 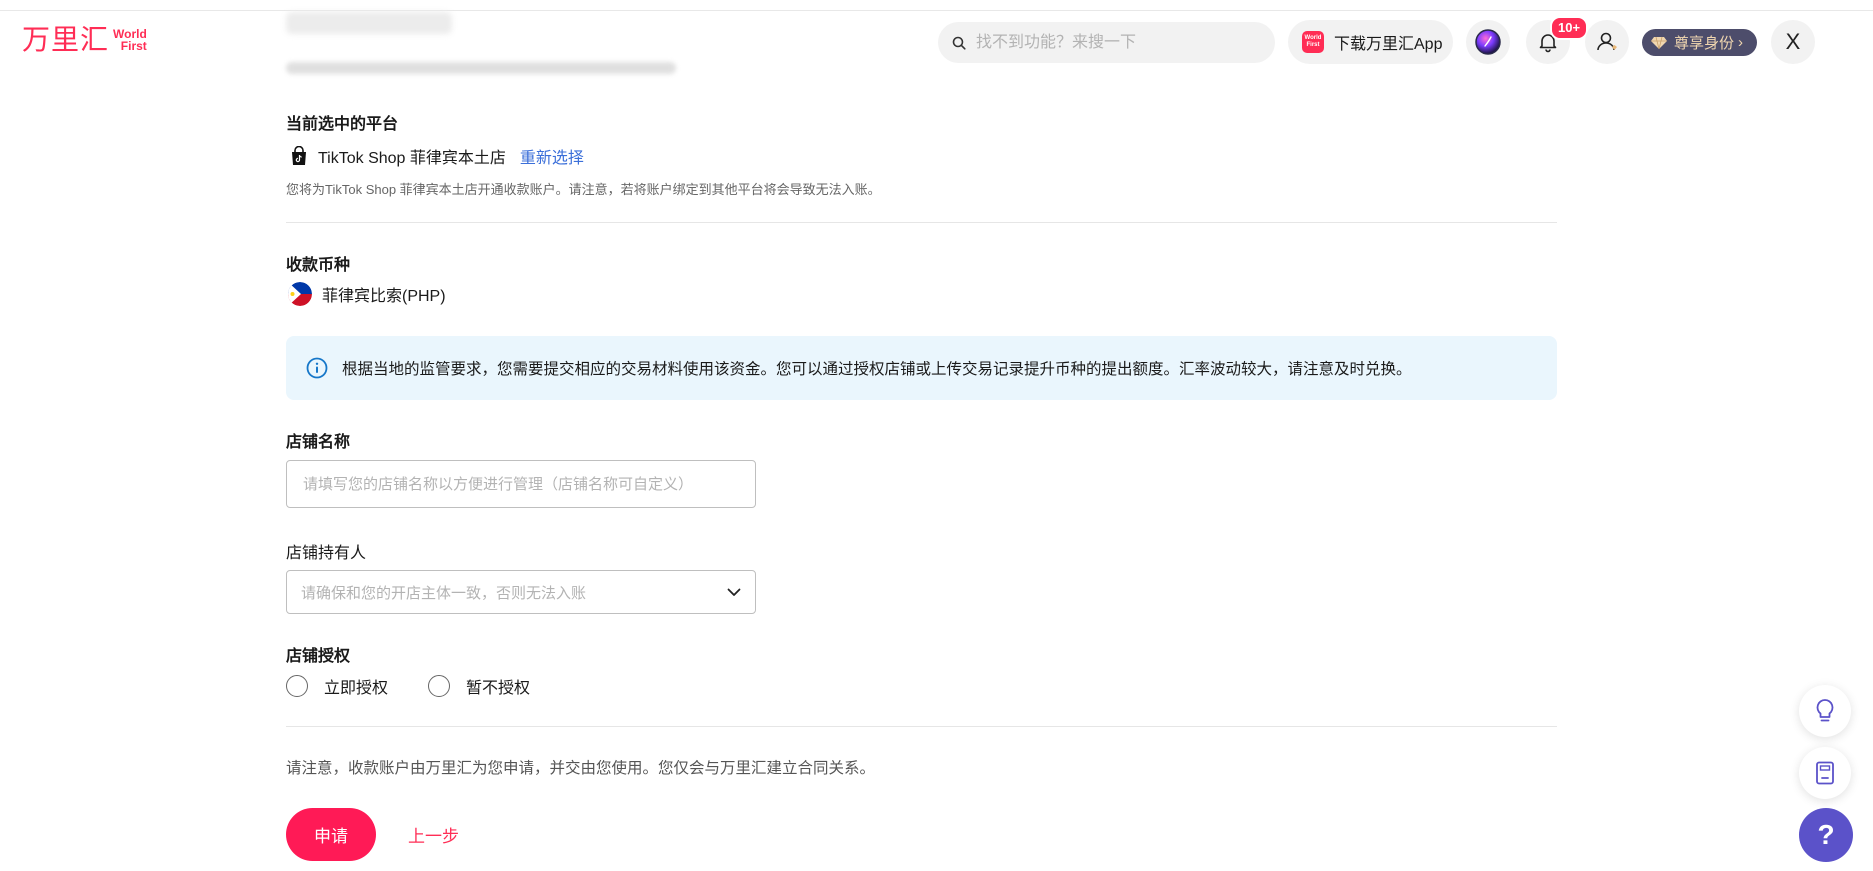 I want to click on logo-english-text: World First, so click(x=130, y=40).